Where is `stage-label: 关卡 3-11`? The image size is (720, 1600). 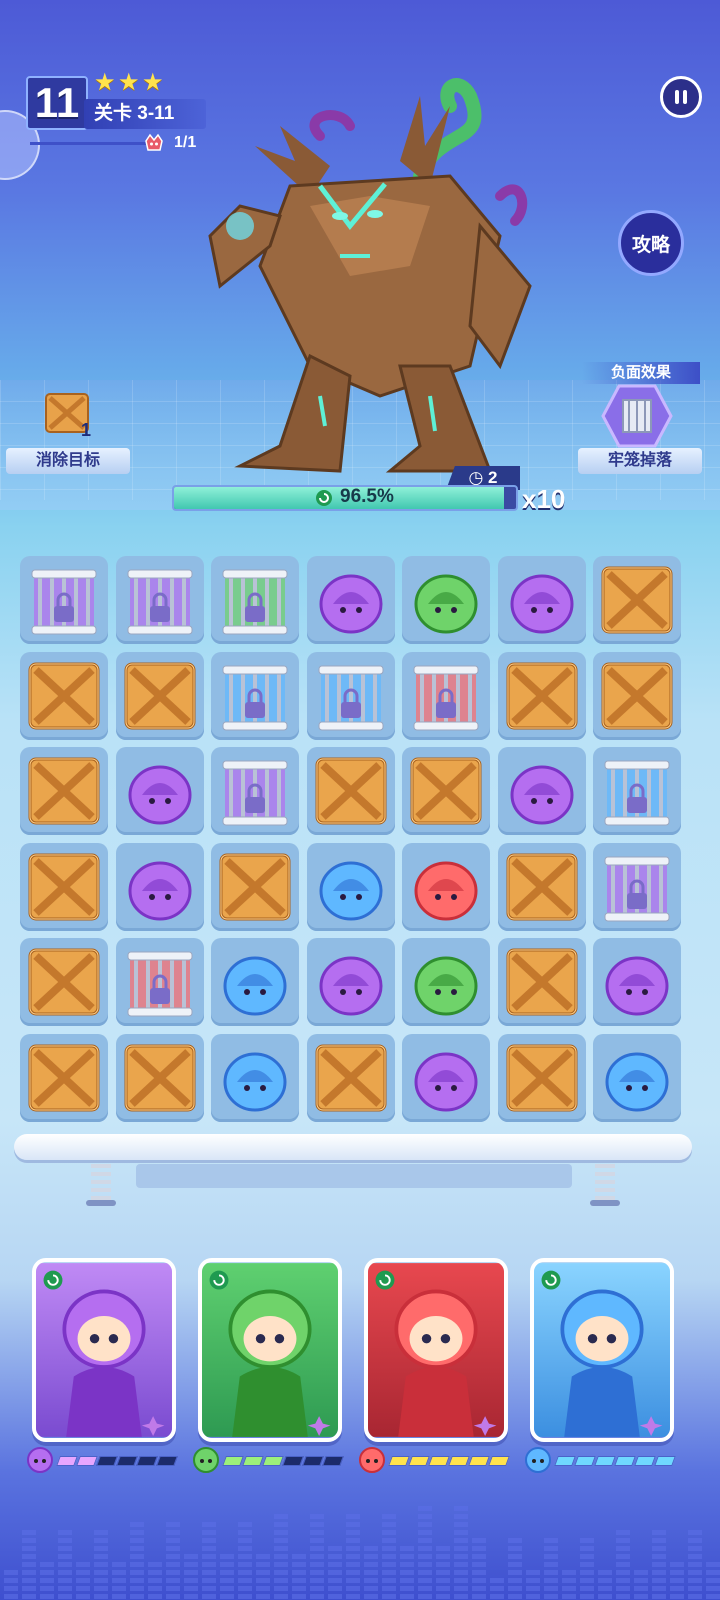
stage-label: 关卡 3-11 is located at coordinates (145, 114).